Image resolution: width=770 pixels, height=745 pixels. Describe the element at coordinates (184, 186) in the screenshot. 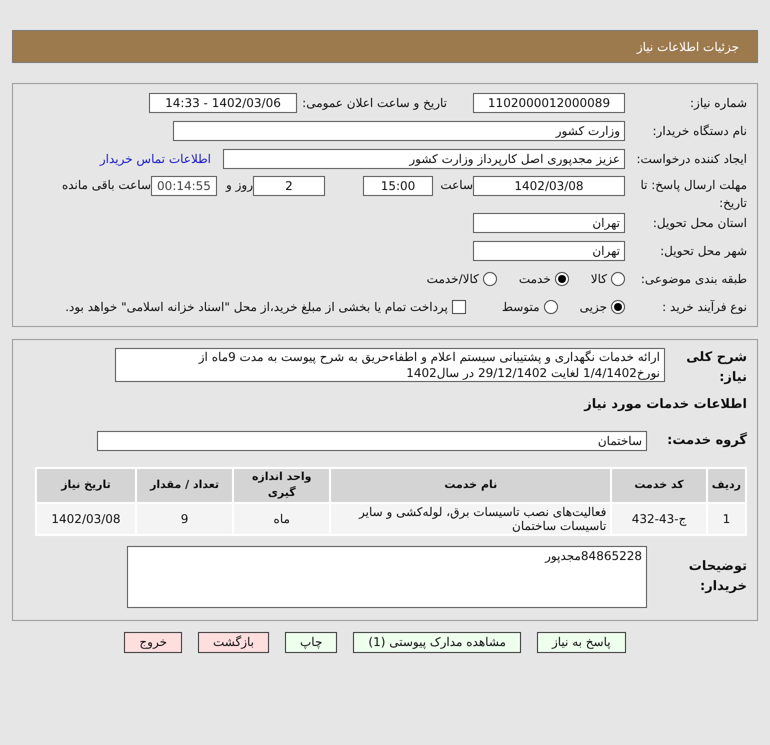

I see `remaining-time: 00:14:55` at that location.